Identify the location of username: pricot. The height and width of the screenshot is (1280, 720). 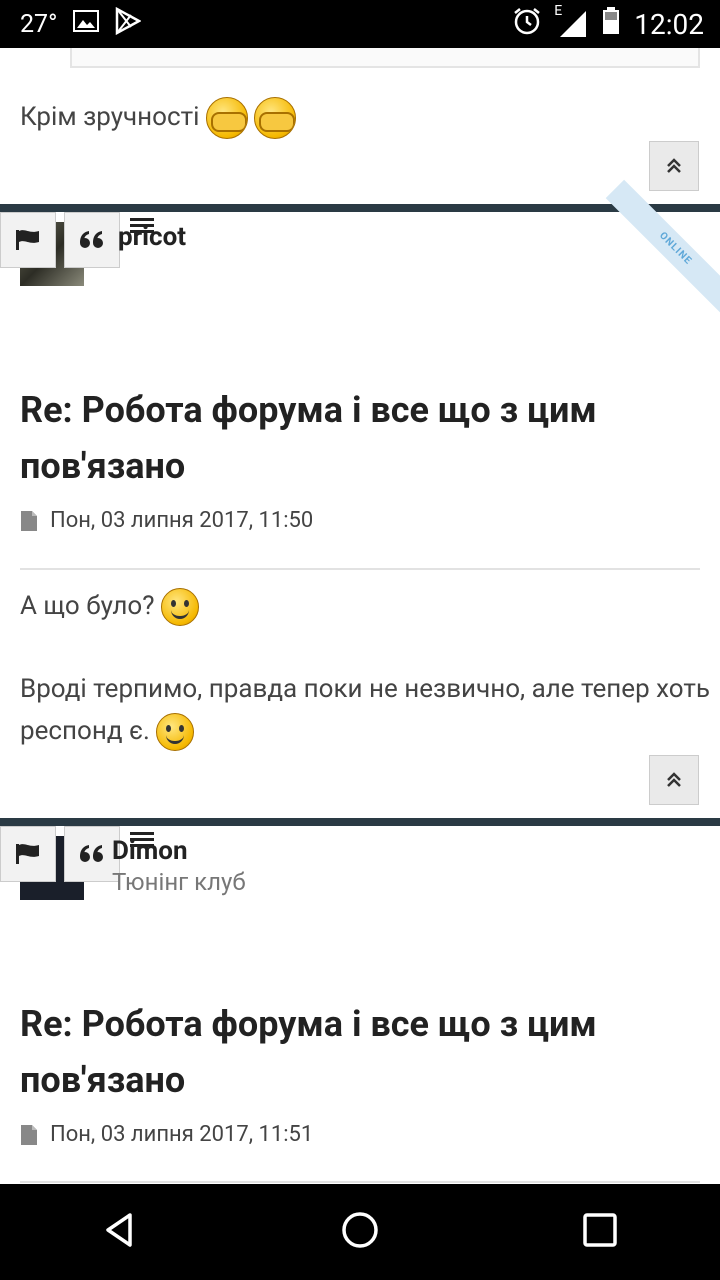
(152, 237).